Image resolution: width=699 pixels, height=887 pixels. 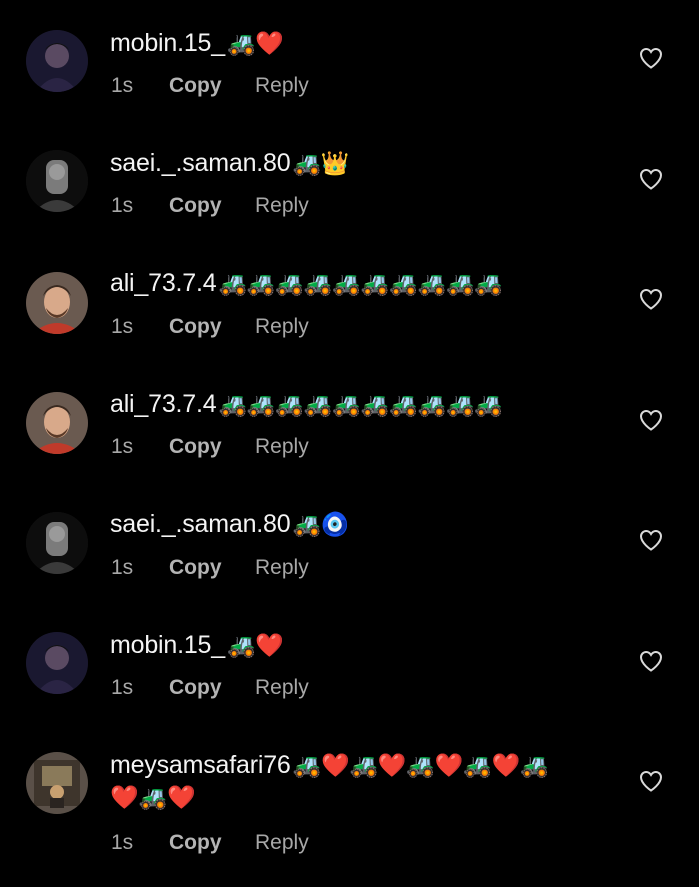 I want to click on comment-header: meysamsafari76🚜❤️🚜❤️🚜❤️🚜❤️🚜, so click(x=329, y=765).